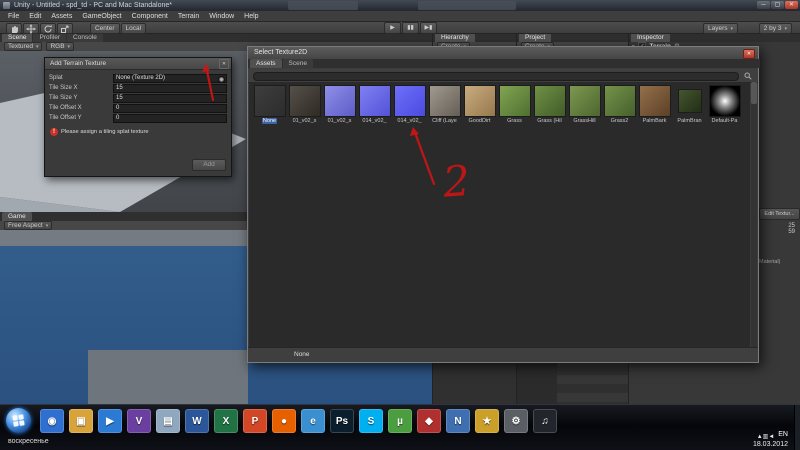  I want to click on picker-statusbar: None, so click(503, 354).